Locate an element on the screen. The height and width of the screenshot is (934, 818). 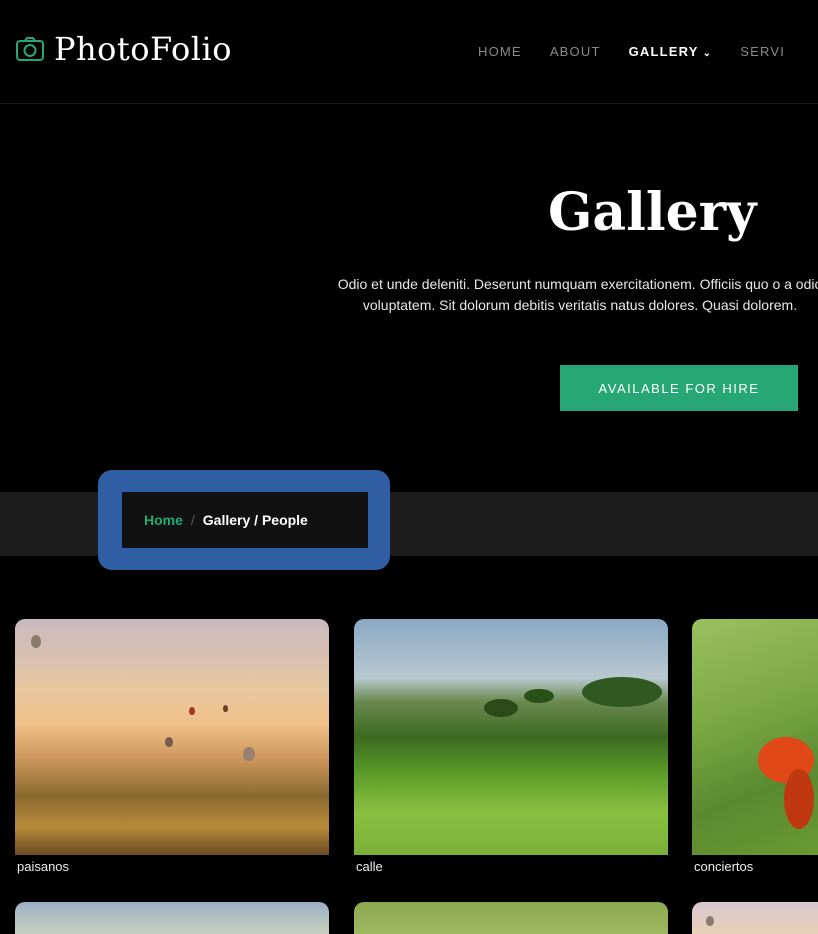
breadcrumb-current: Gallery / People is located at coordinates (255, 520).